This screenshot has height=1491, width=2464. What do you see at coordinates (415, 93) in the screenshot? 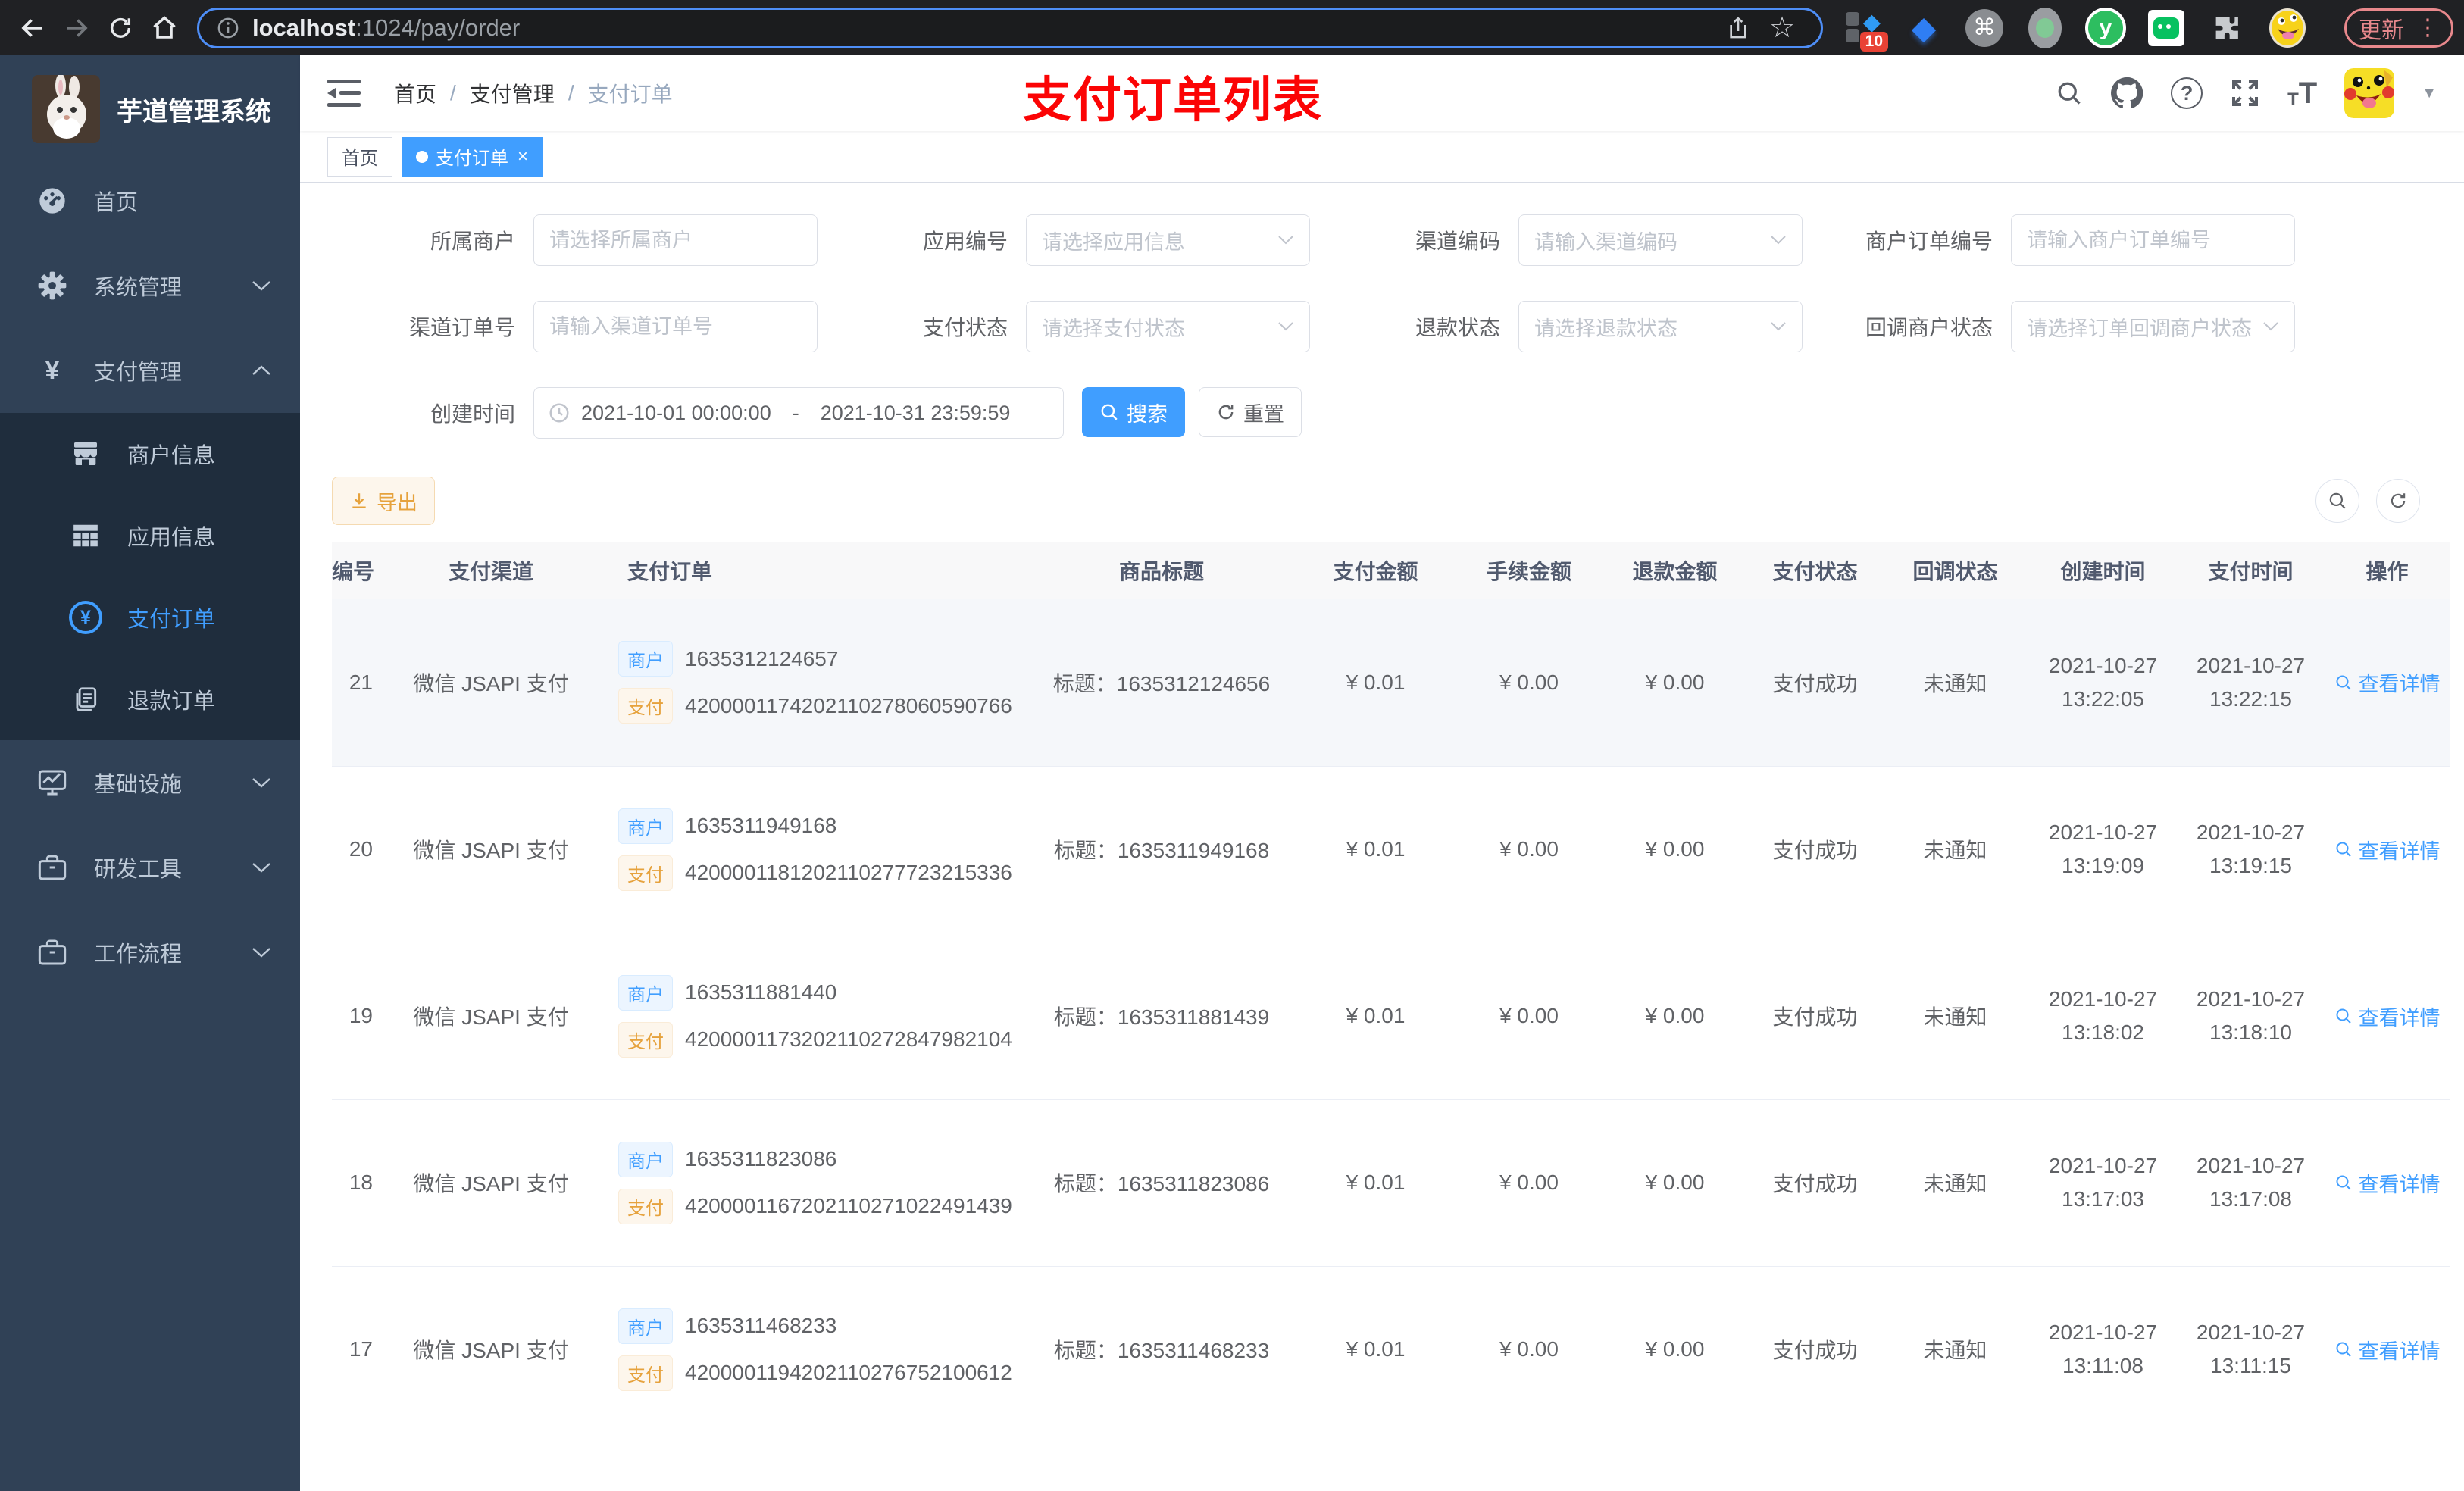
I see `breadcrumb-home: 首页` at bounding box center [415, 93].